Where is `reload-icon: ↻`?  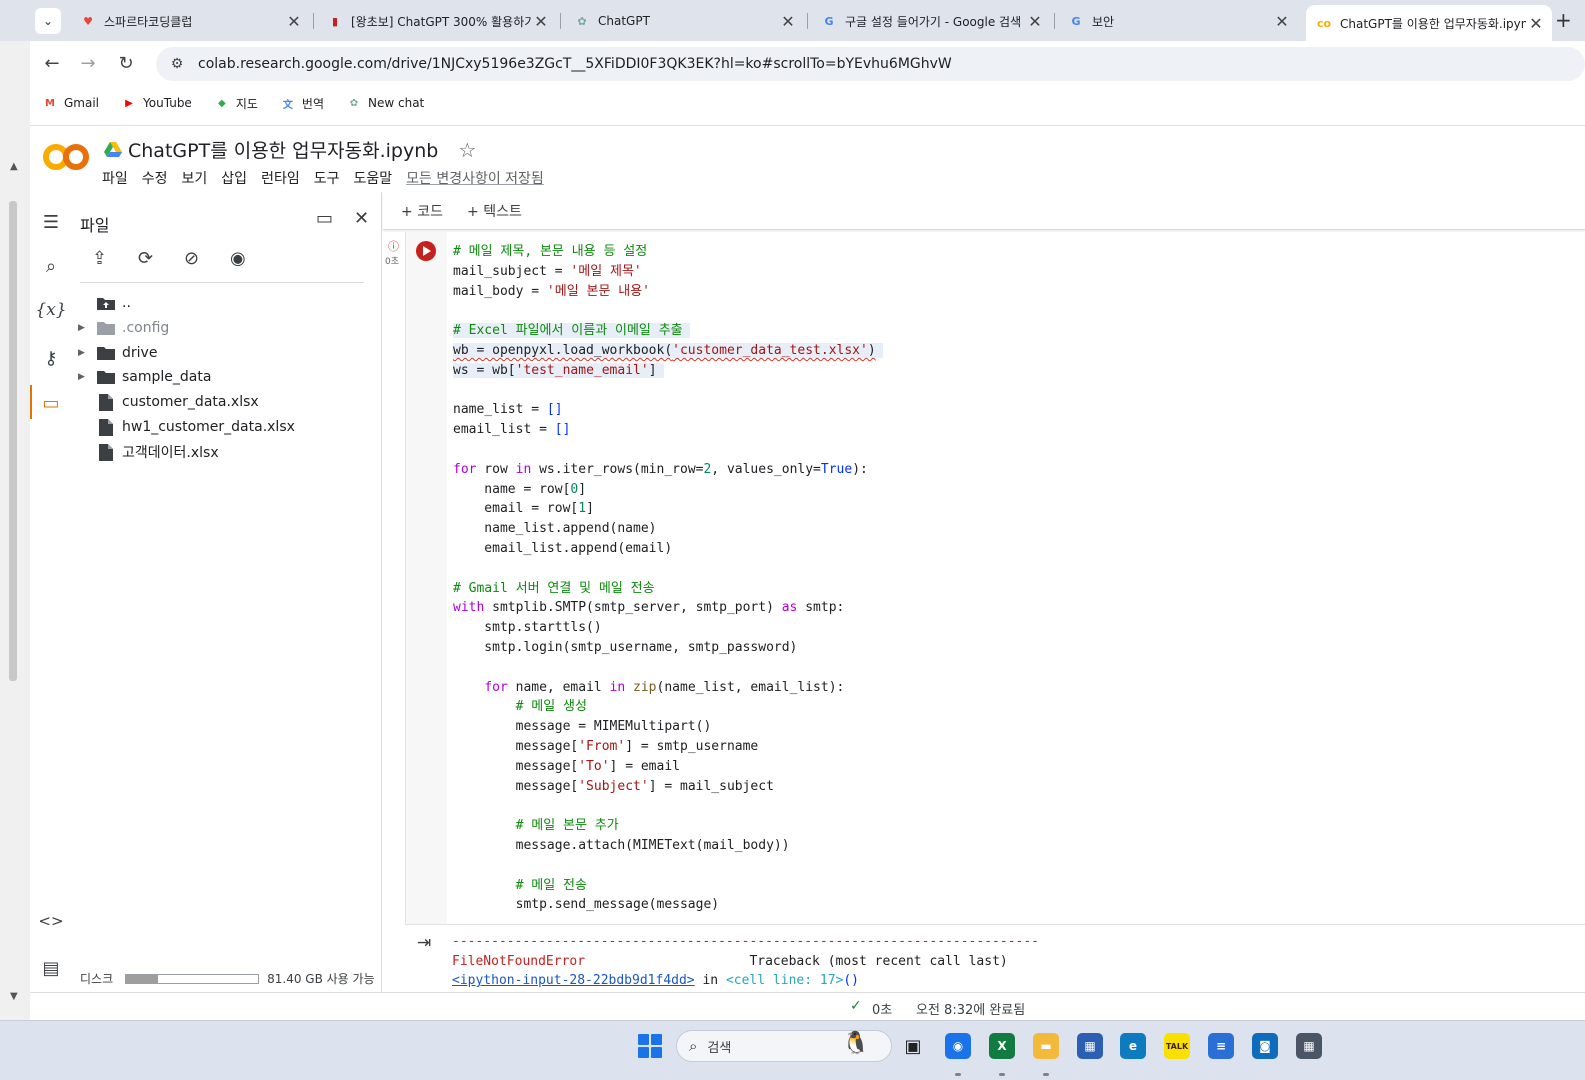 reload-icon: ↻ is located at coordinates (126, 63).